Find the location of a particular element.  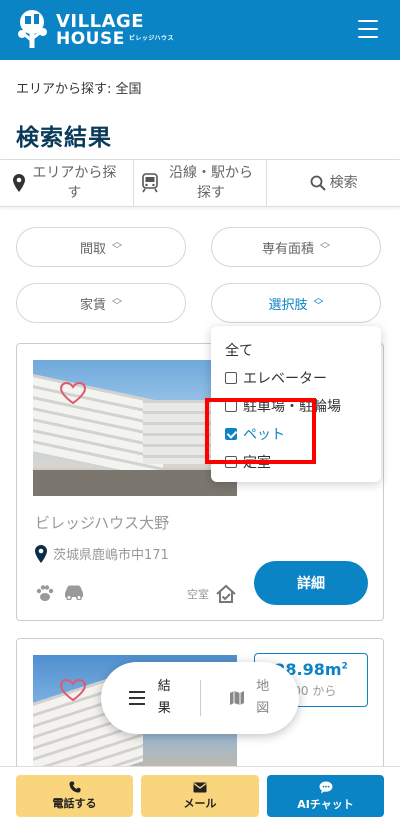

filter-layout: 間取 ︿ ﹀ is located at coordinates (101, 247).